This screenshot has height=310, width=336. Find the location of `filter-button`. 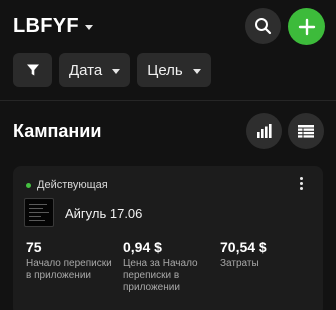

filter-button is located at coordinates (32, 70).